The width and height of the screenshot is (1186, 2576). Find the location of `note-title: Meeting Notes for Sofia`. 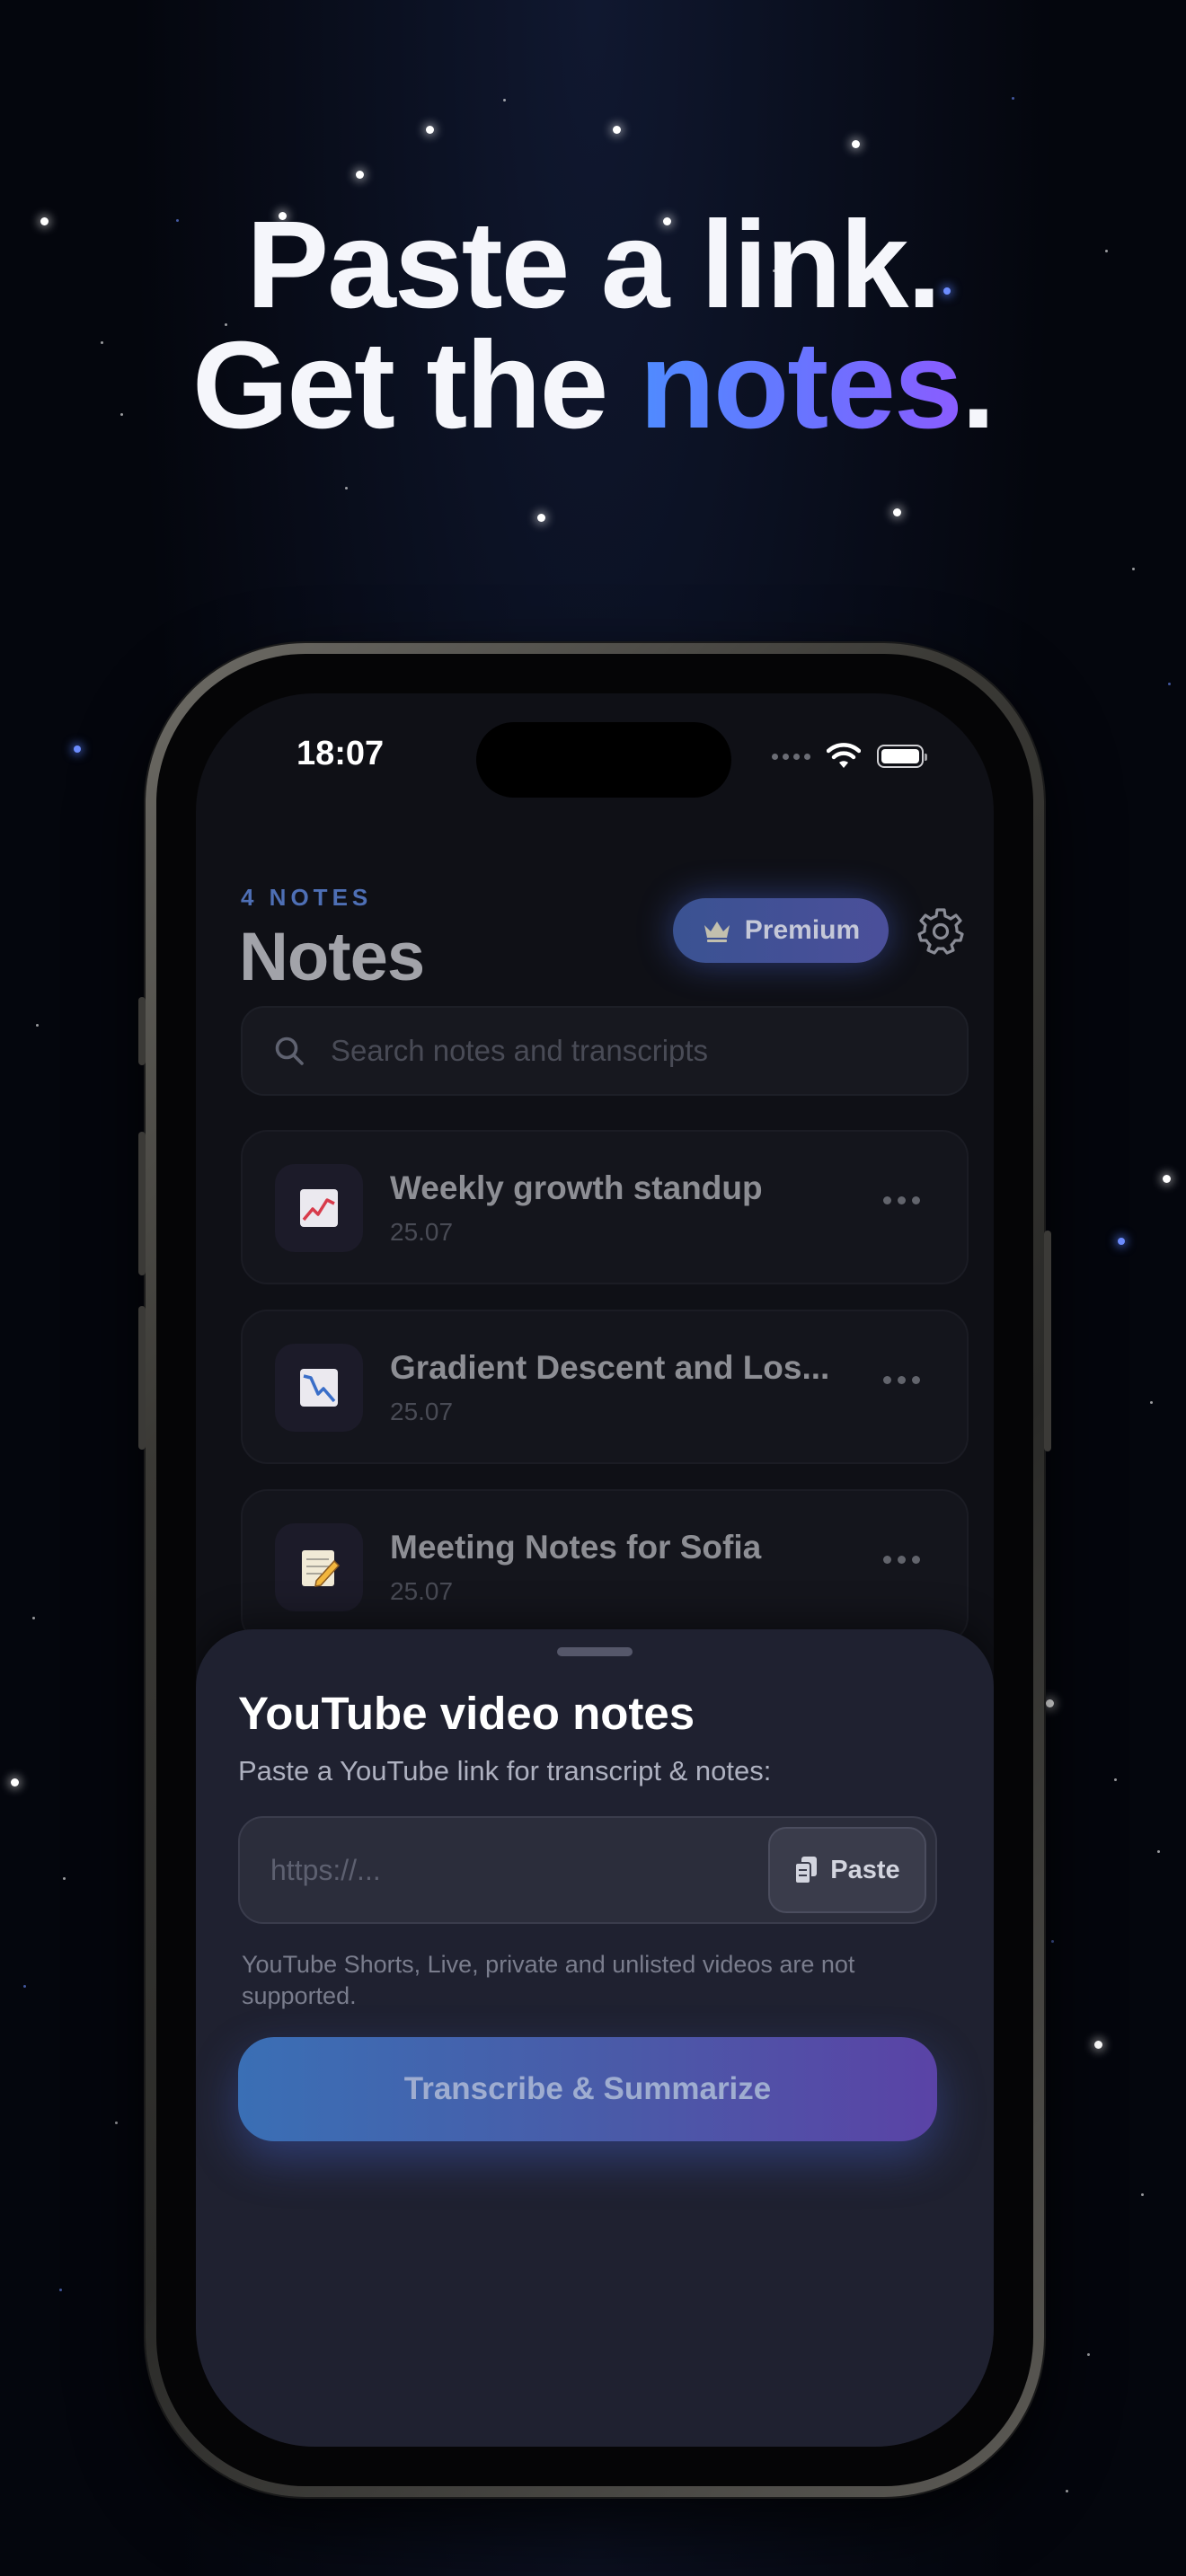

note-title: Meeting Notes for Sofia is located at coordinates (576, 1547).